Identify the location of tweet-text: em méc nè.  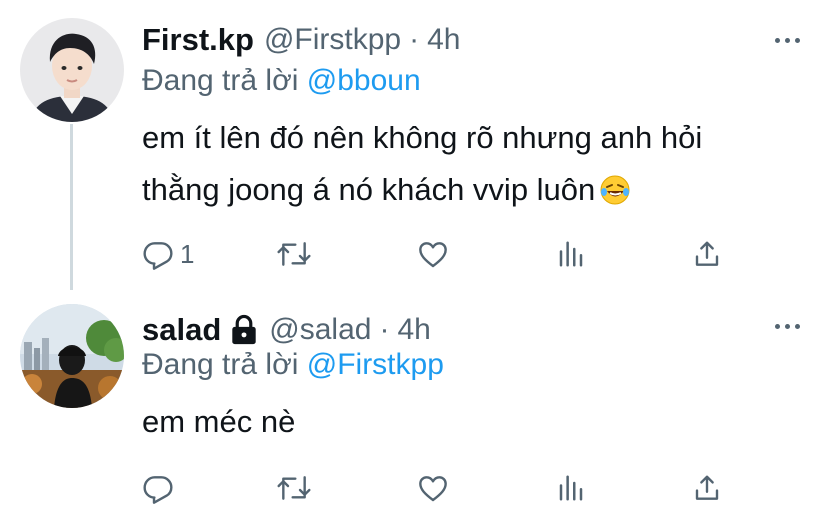
(477, 422).